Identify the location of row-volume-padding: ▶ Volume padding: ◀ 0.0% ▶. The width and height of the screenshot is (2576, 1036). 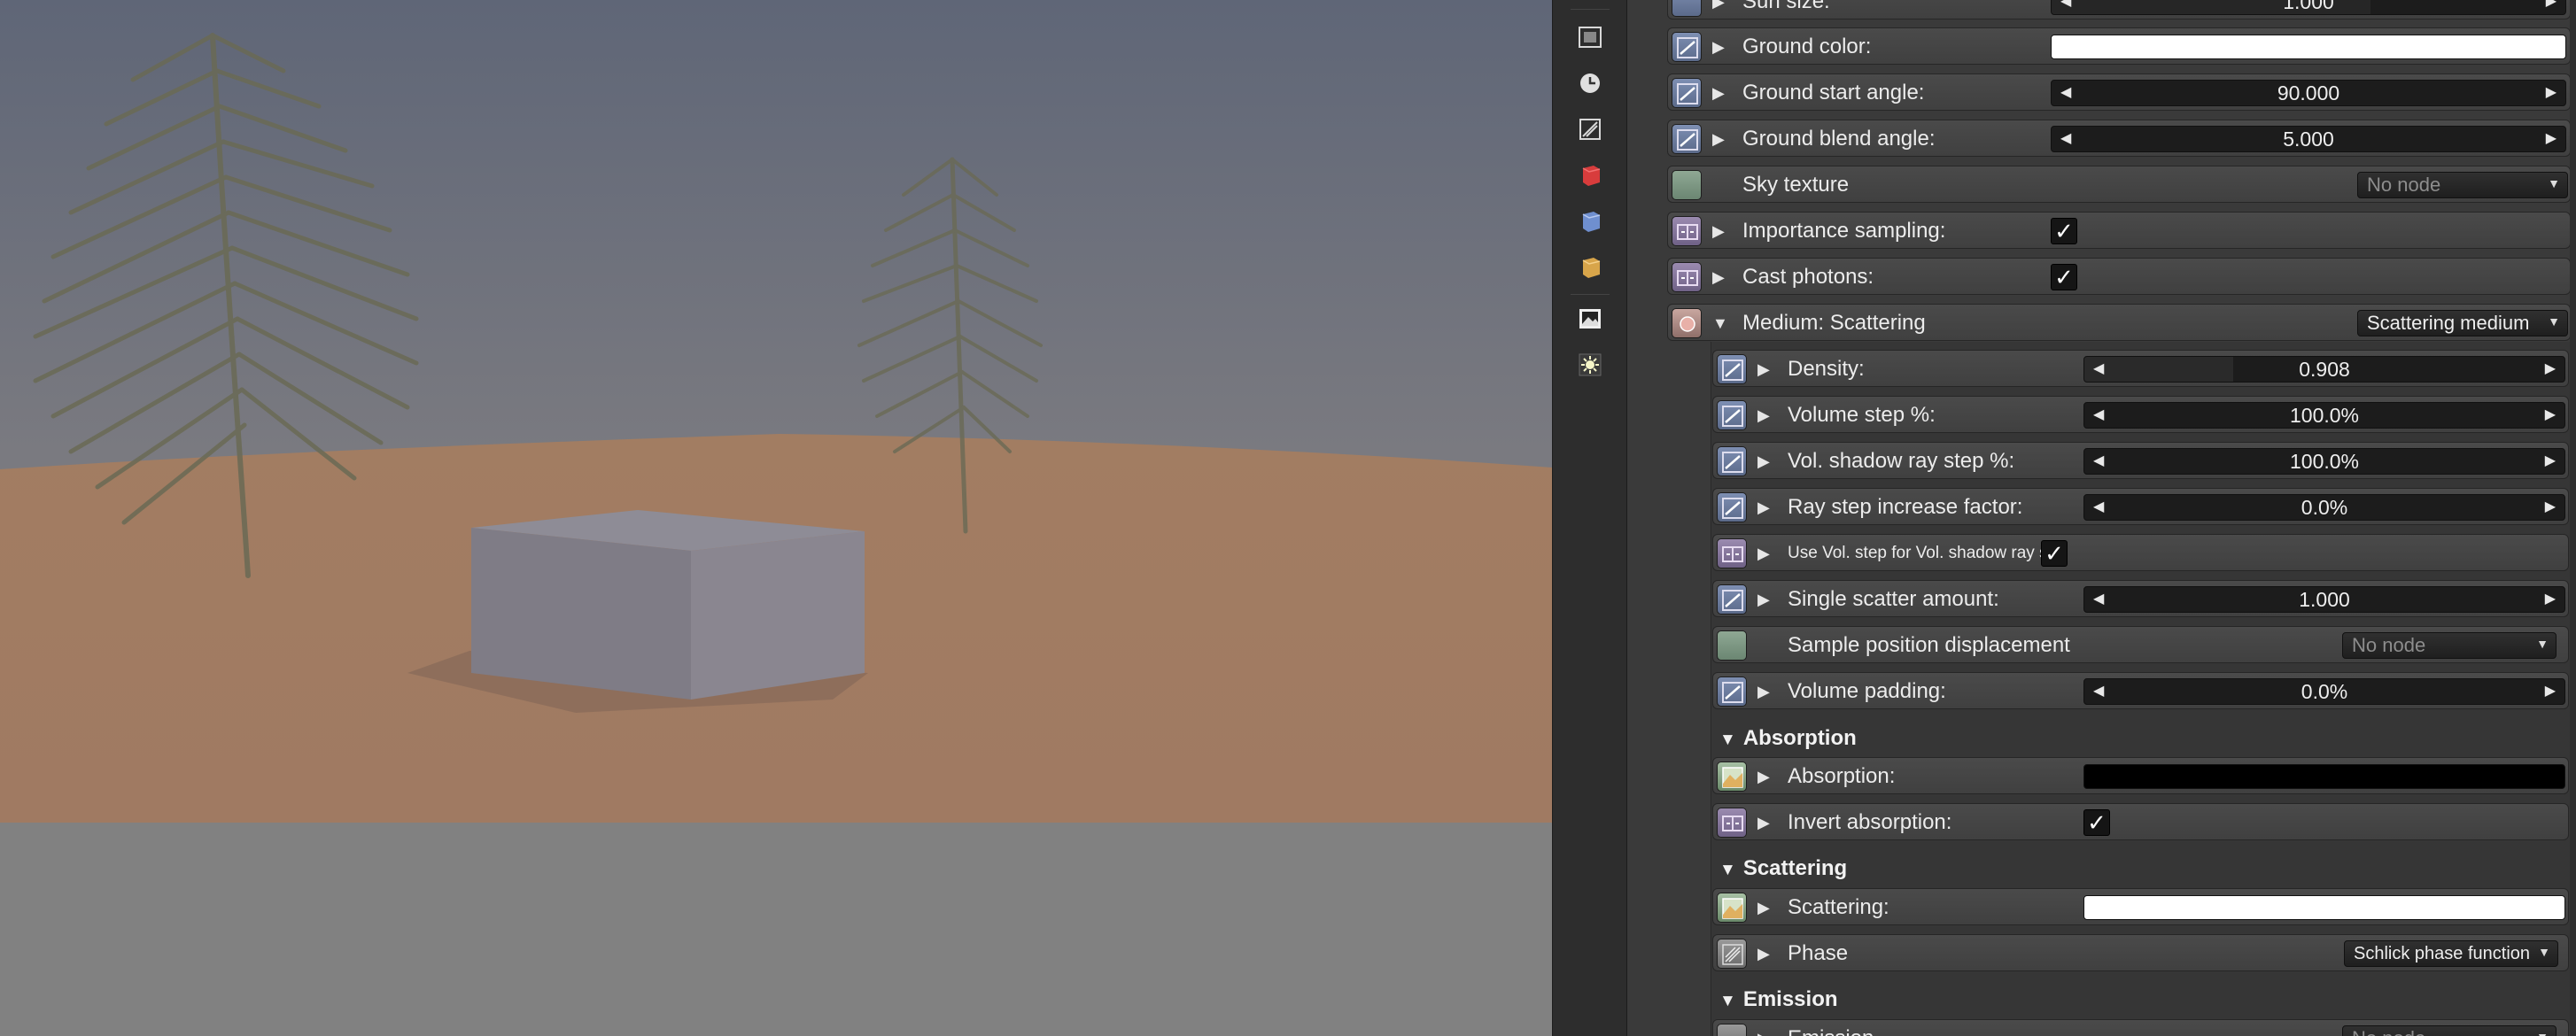
(2140, 690).